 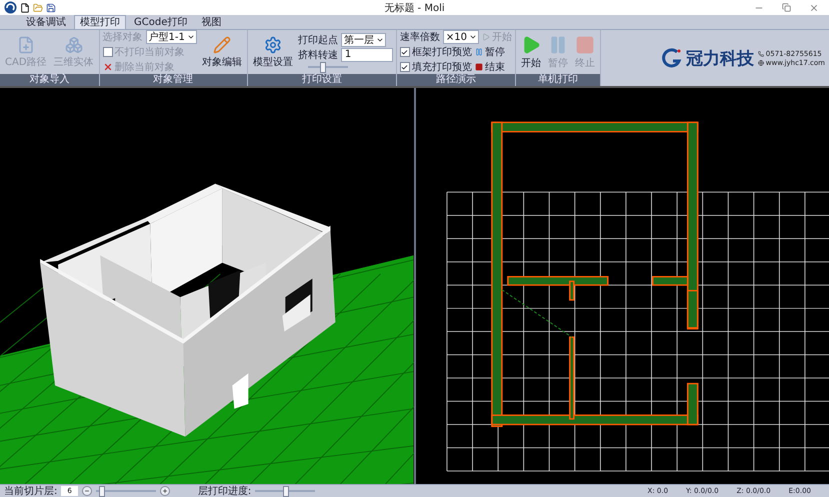 What do you see at coordinates (363, 40) in the screenshot?
I see `start-layer-select: 第一层` at bounding box center [363, 40].